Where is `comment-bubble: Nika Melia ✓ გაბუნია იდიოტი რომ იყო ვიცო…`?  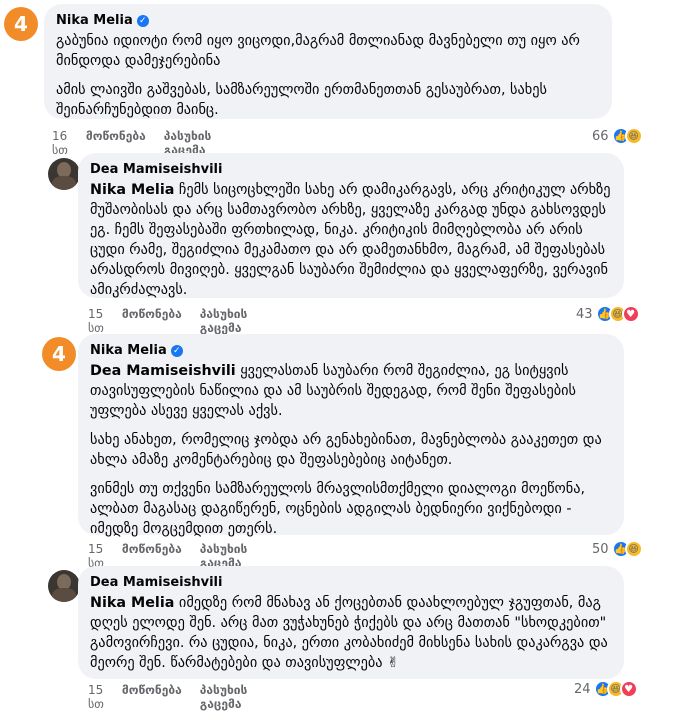
comment-bubble: Nika Melia ✓ გაბუნია იდიოტი რომ იყო ვიცო… is located at coordinates (328, 61).